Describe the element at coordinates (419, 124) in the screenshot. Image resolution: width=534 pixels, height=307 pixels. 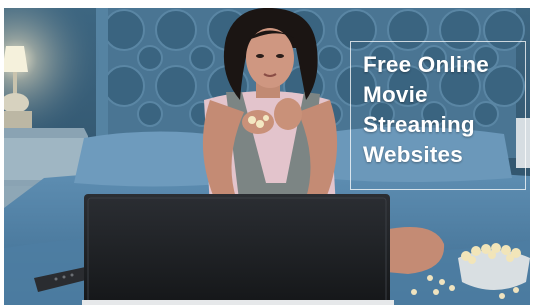
I see `title-line-3: Streaming` at that location.